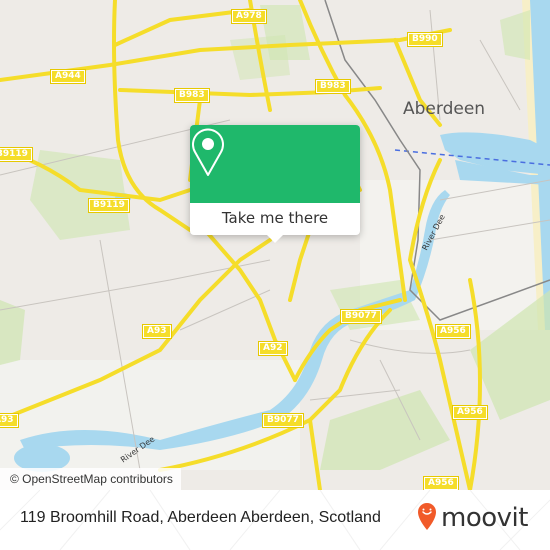 The width and height of the screenshot is (550, 550). What do you see at coordinates (484, 518) in the screenshot?
I see `brand-name: moovit` at bounding box center [484, 518].